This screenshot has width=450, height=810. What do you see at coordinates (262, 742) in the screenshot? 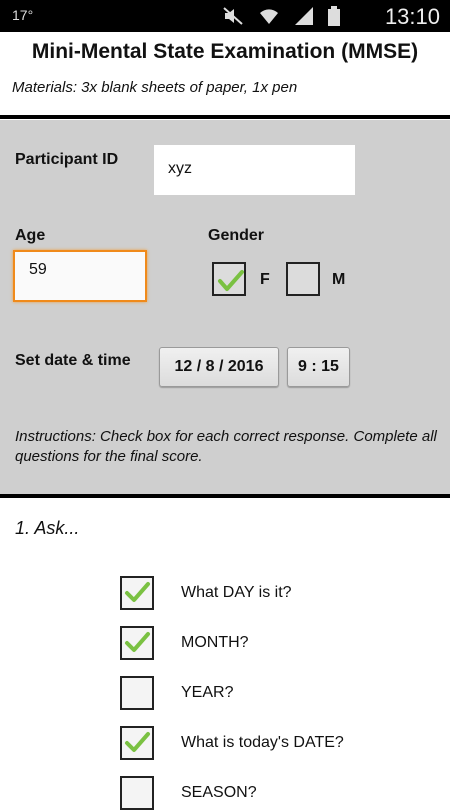
I see `question-label: What is today's DATE?` at bounding box center [262, 742].